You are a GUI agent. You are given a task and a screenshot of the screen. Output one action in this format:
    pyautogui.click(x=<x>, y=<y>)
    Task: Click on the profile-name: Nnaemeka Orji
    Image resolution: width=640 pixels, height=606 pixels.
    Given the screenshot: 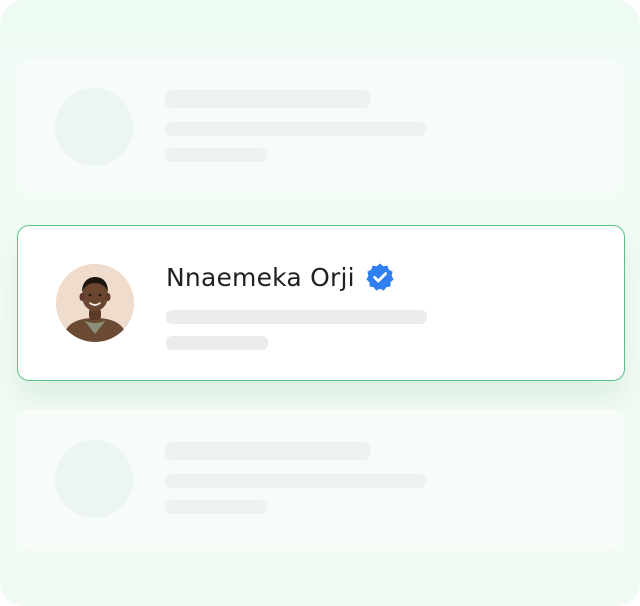 What is the action you would take?
    pyautogui.click(x=260, y=277)
    